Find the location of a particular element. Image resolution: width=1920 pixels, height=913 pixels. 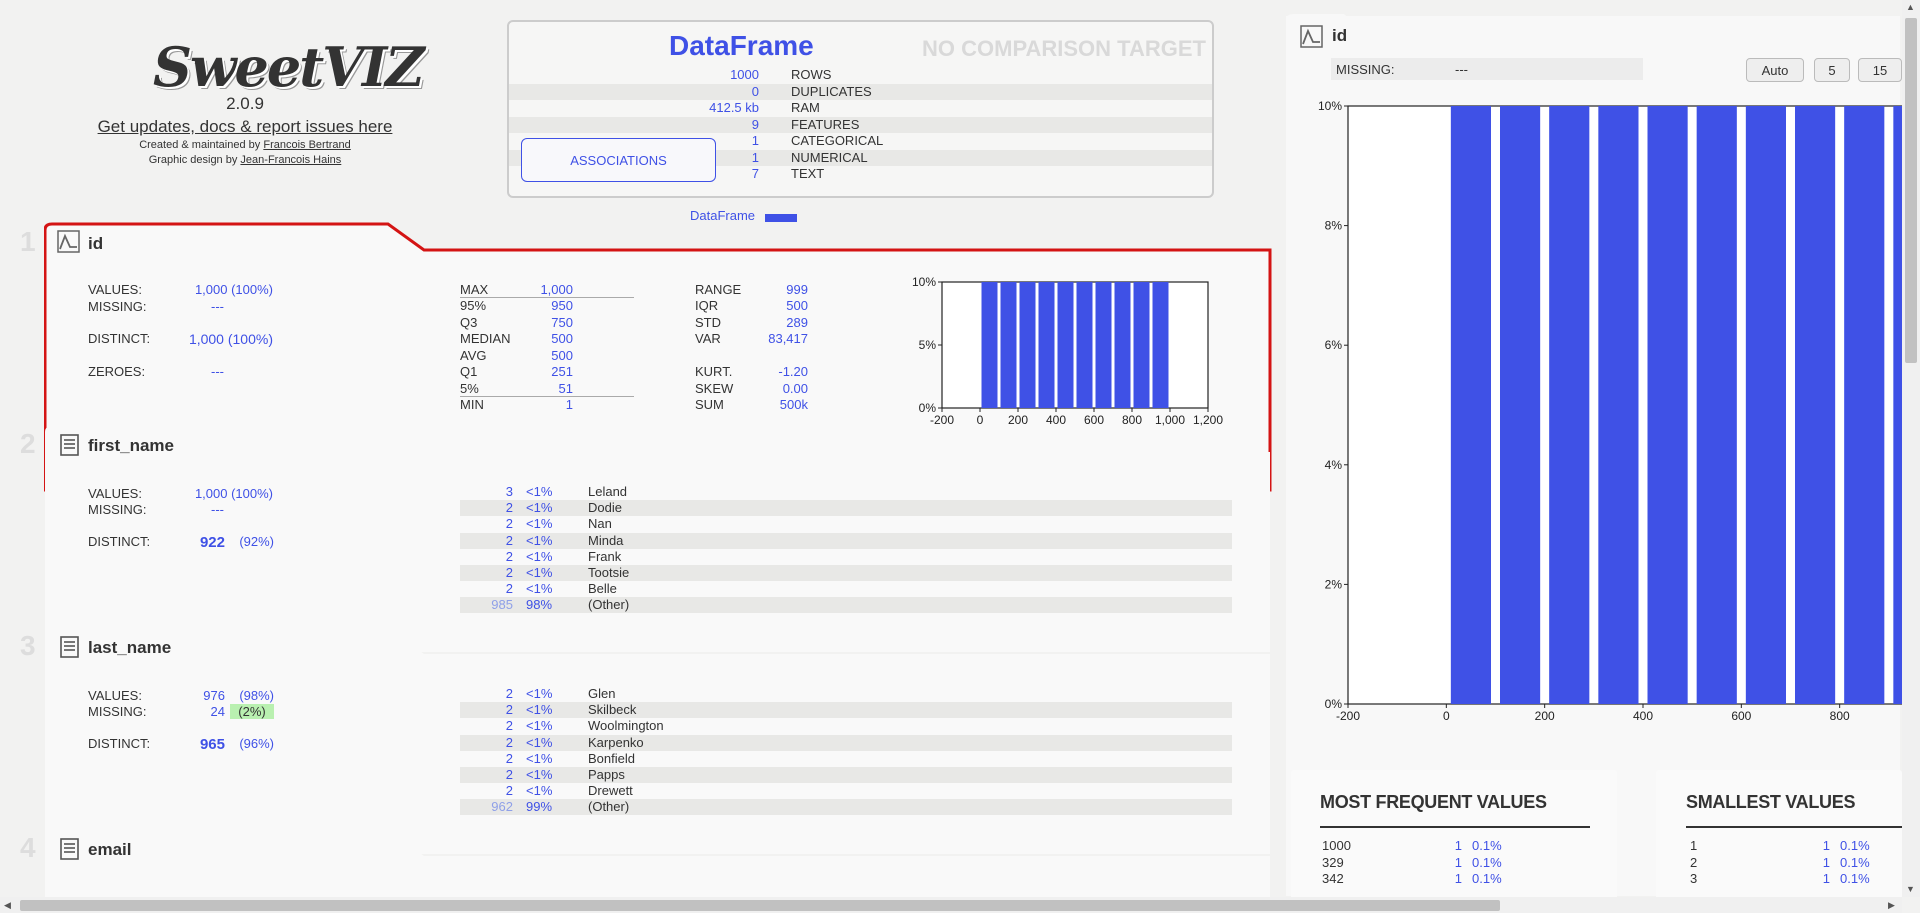

updates-link: Get updates, docs & report issues here is located at coordinates (245, 127).